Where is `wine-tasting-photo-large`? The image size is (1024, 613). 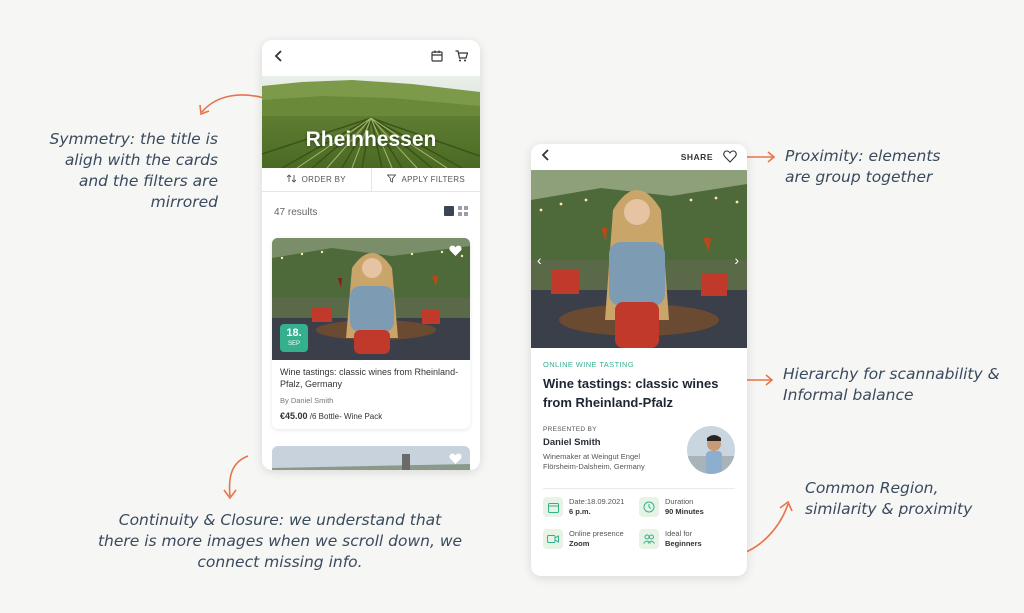
wine-tasting-photo-large is located at coordinates (639, 259).